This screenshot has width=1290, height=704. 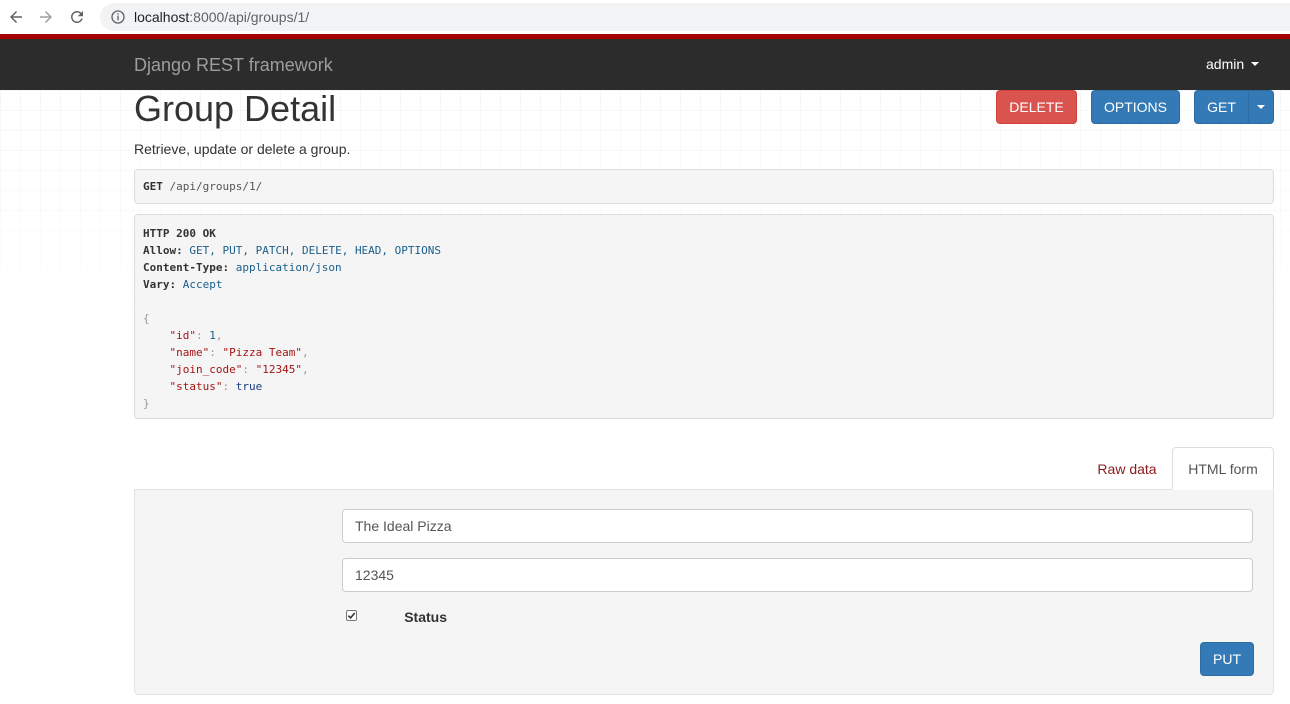 I want to click on request-info: GET /api/groups/1/, so click(x=704, y=186).